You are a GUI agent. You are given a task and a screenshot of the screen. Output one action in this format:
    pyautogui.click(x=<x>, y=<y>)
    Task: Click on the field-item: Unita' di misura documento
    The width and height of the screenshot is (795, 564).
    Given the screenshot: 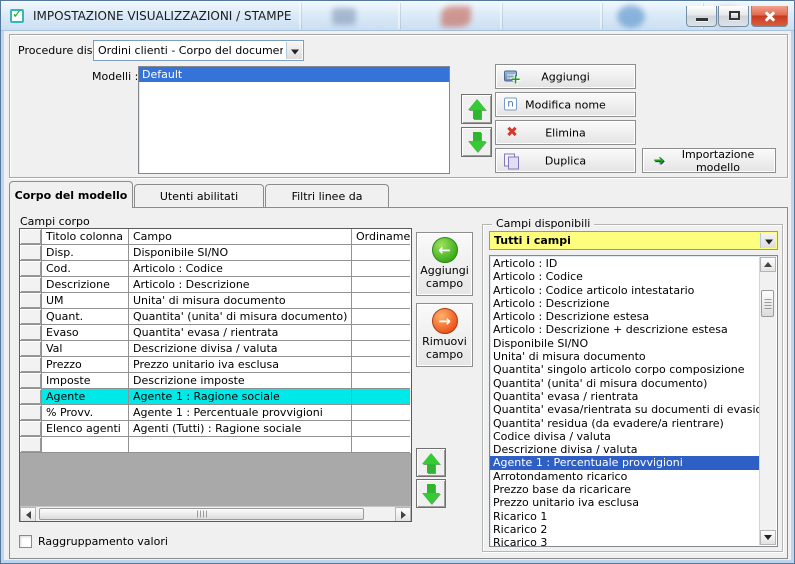 What is the action you would take?
    pyautogui.click(x=624, y=356)
    